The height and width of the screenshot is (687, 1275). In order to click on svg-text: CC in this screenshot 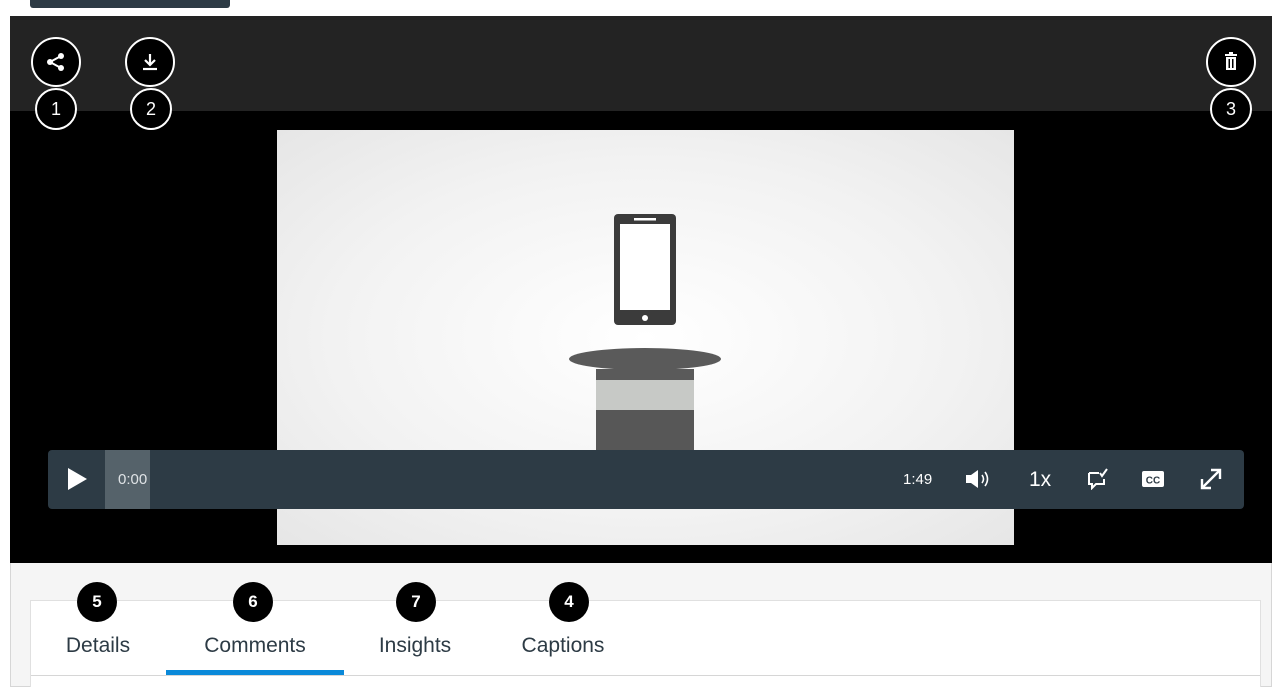, I will do `click(1153, 481)`.